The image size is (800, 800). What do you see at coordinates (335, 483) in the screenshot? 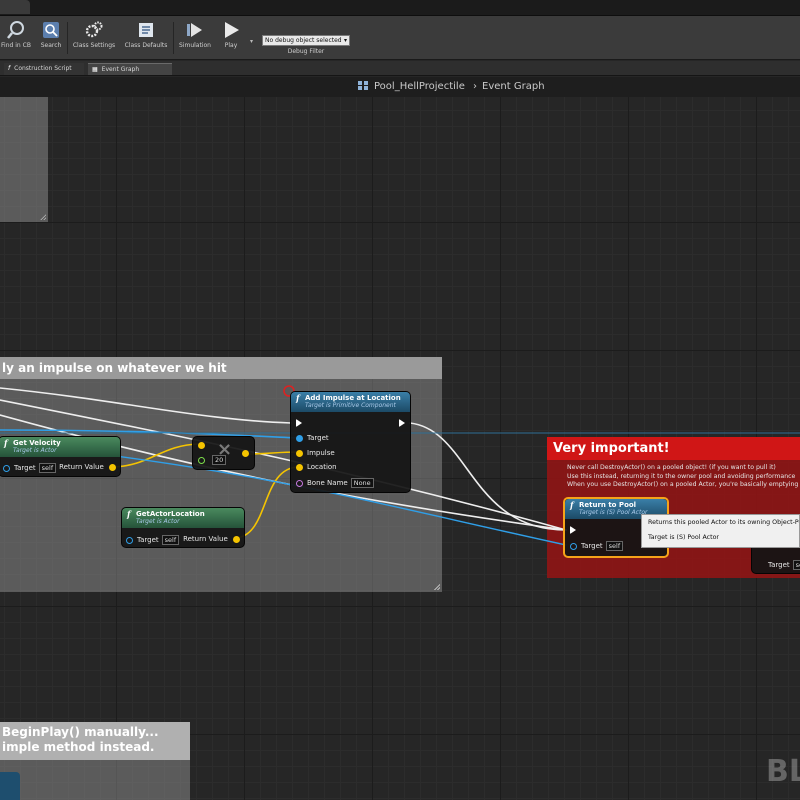
I see `pin-bone-name: Bone Name None` at bounding box center [335, 483].